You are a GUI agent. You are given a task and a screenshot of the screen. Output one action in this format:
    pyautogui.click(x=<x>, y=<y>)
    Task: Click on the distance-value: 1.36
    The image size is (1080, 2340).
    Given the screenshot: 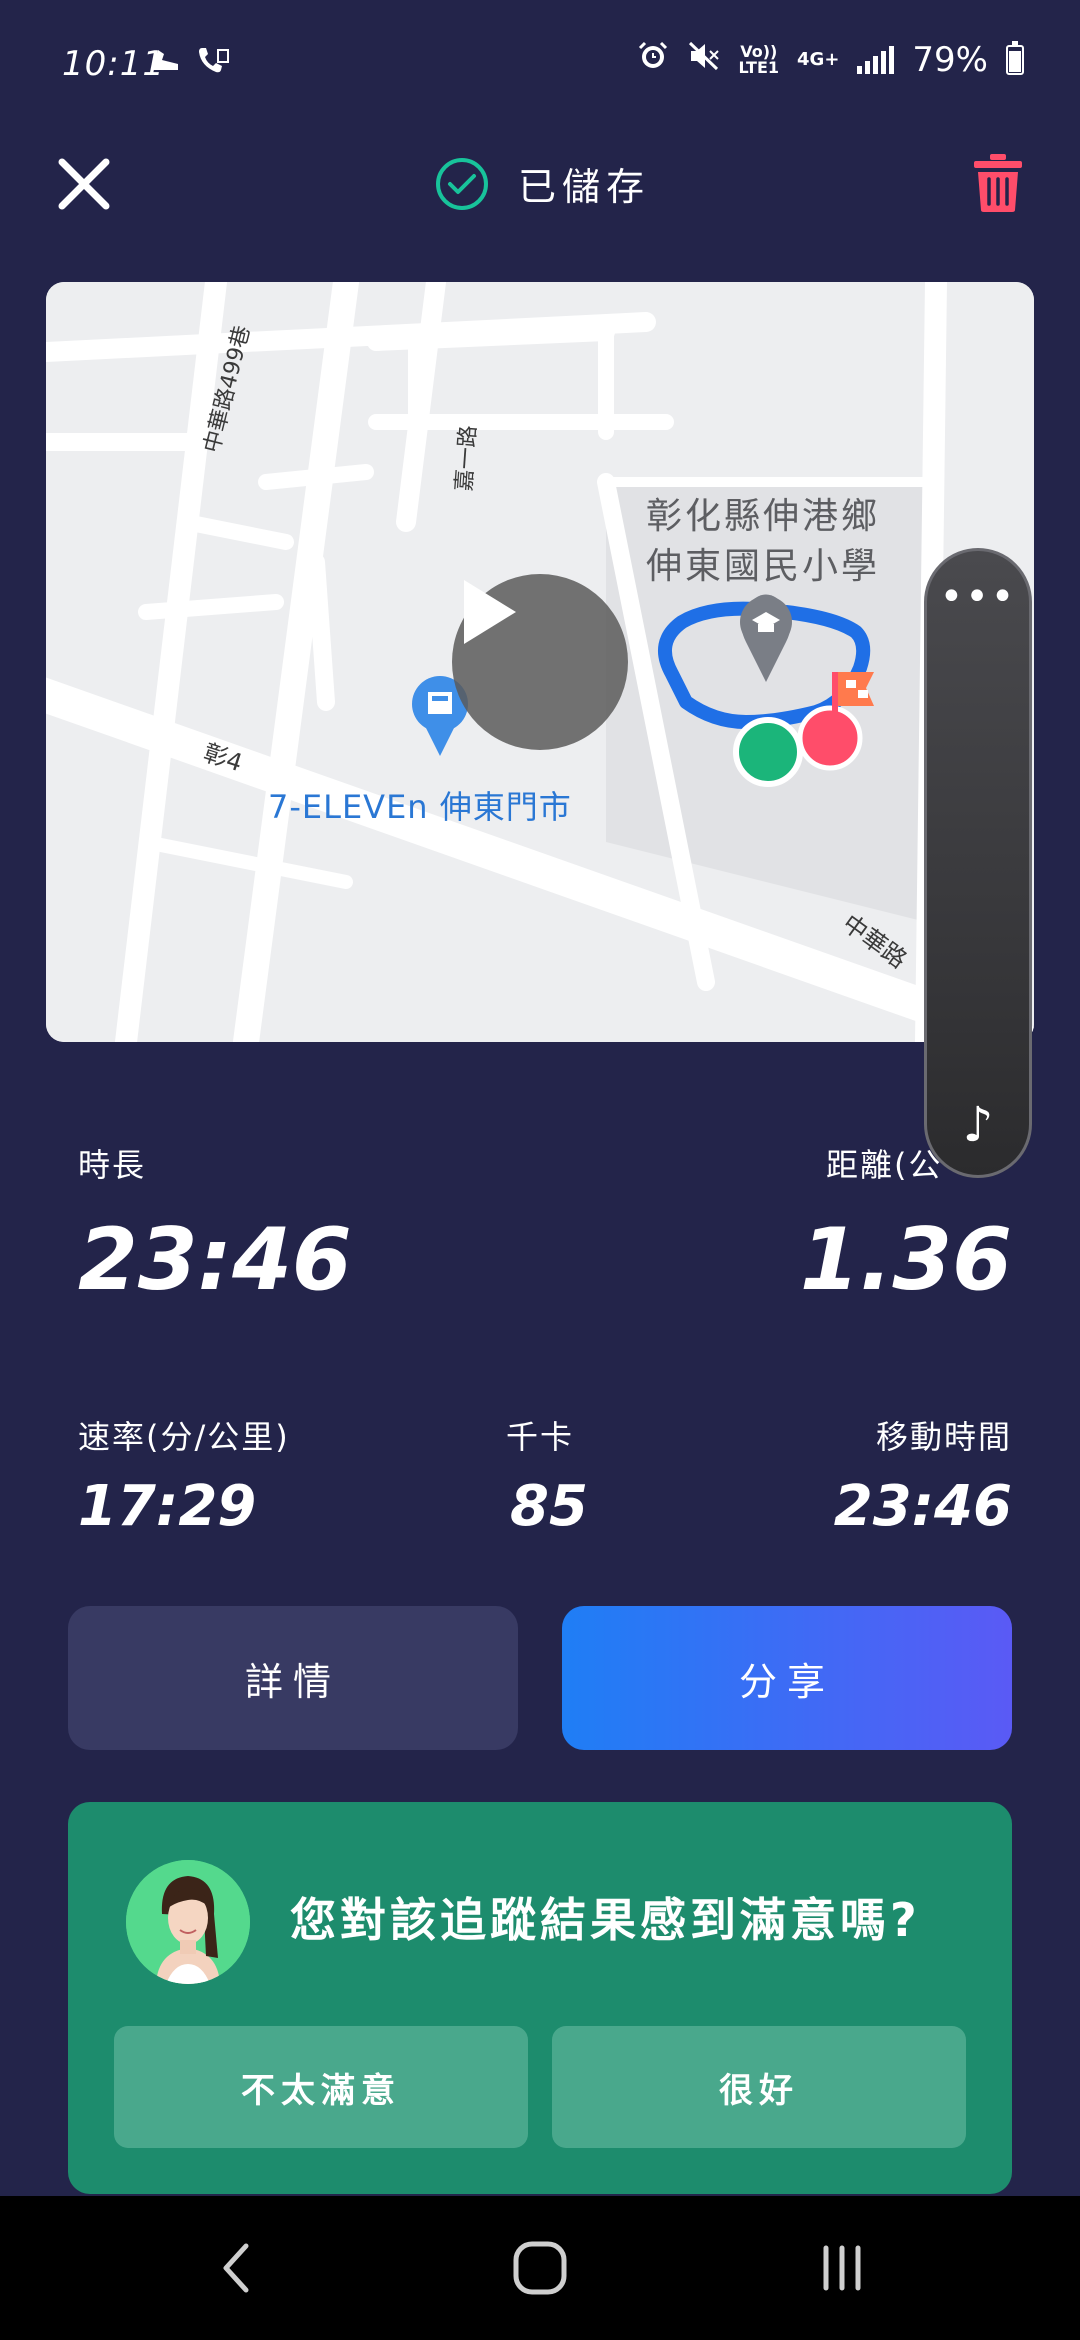 What is the action you would take?
    pyautogui.click(x=905, y=1260)
    